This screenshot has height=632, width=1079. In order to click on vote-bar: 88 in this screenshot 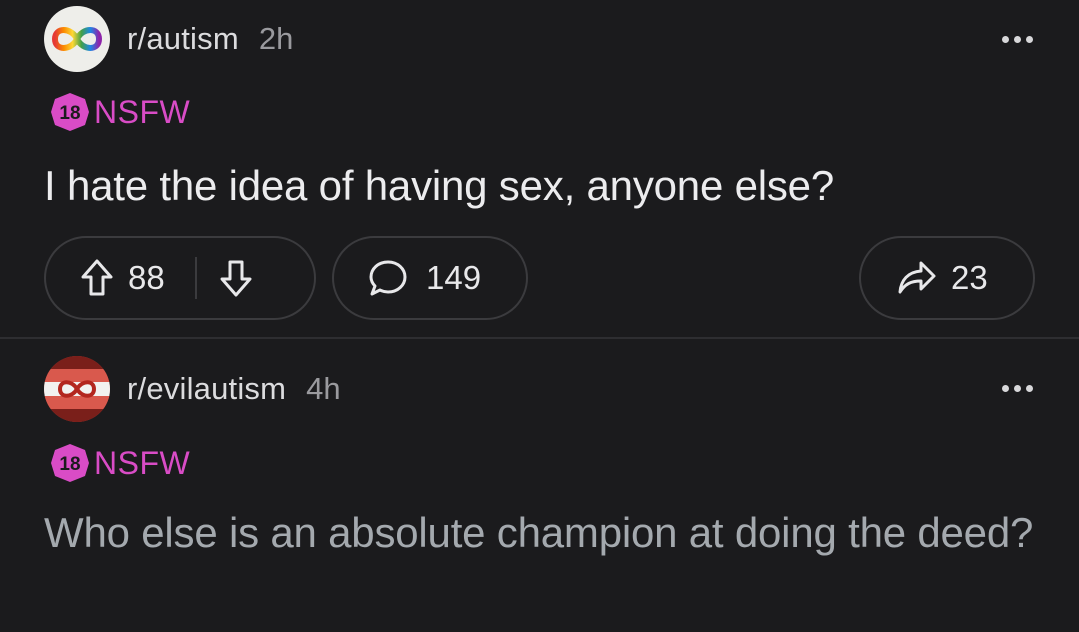, I will do `click(180, 278)`.